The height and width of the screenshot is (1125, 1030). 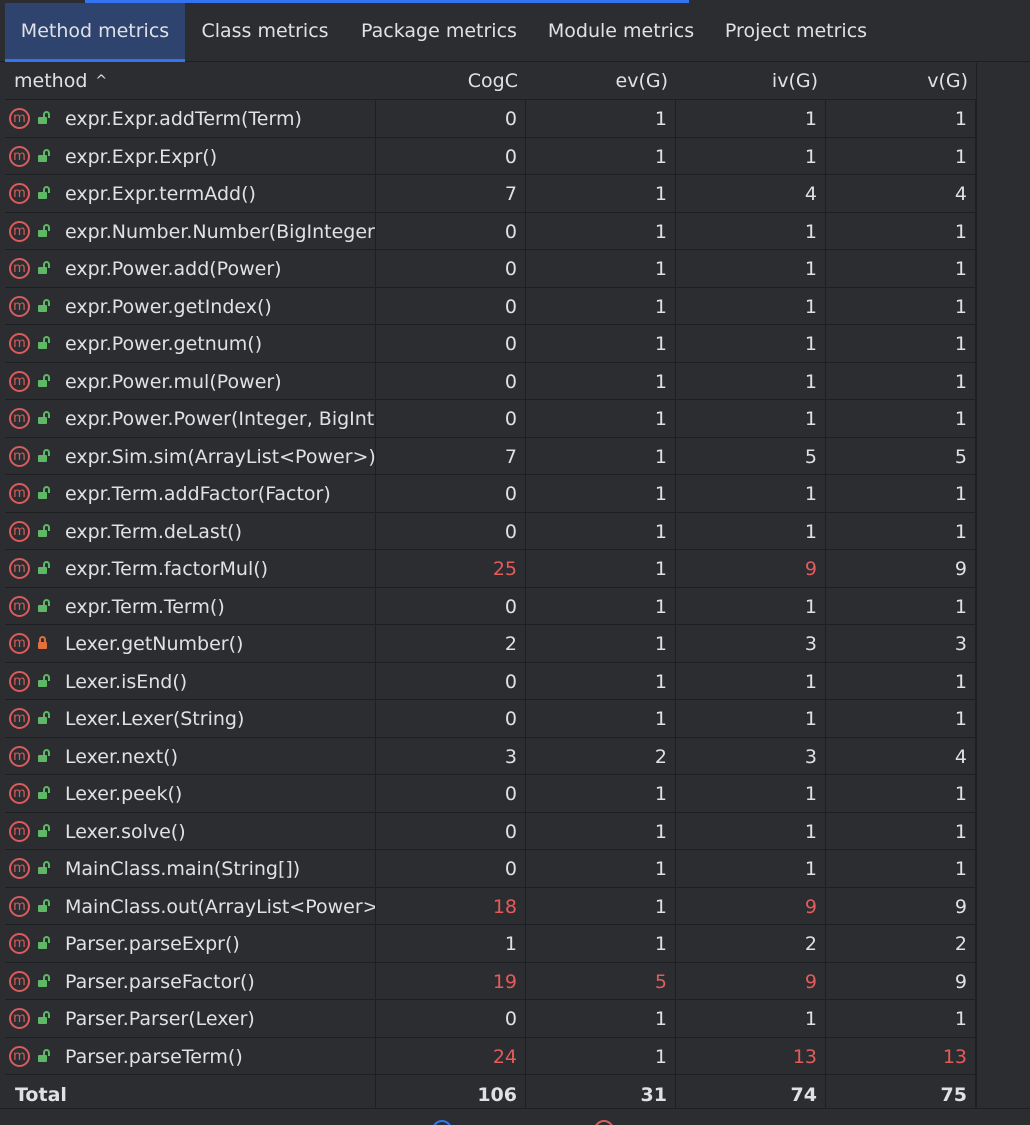 I want to click on status-strip, so click(x=515, y=1116).